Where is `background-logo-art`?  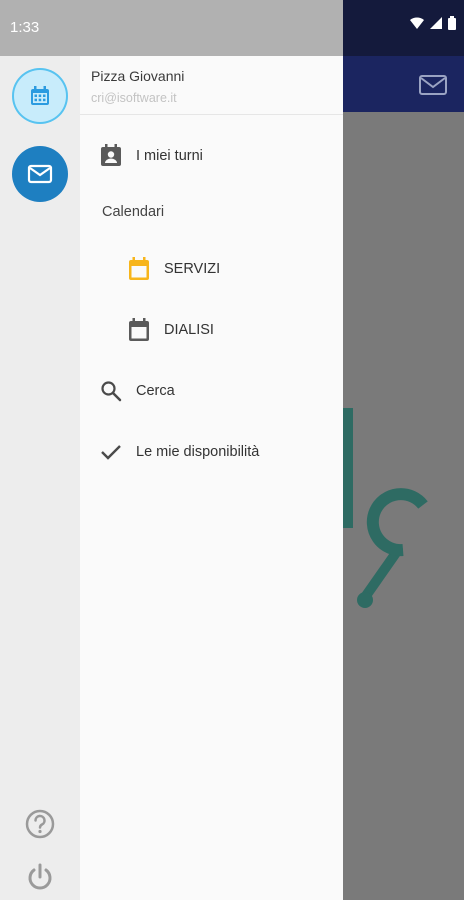 background-logo-art is located at coordinates (385, 508).